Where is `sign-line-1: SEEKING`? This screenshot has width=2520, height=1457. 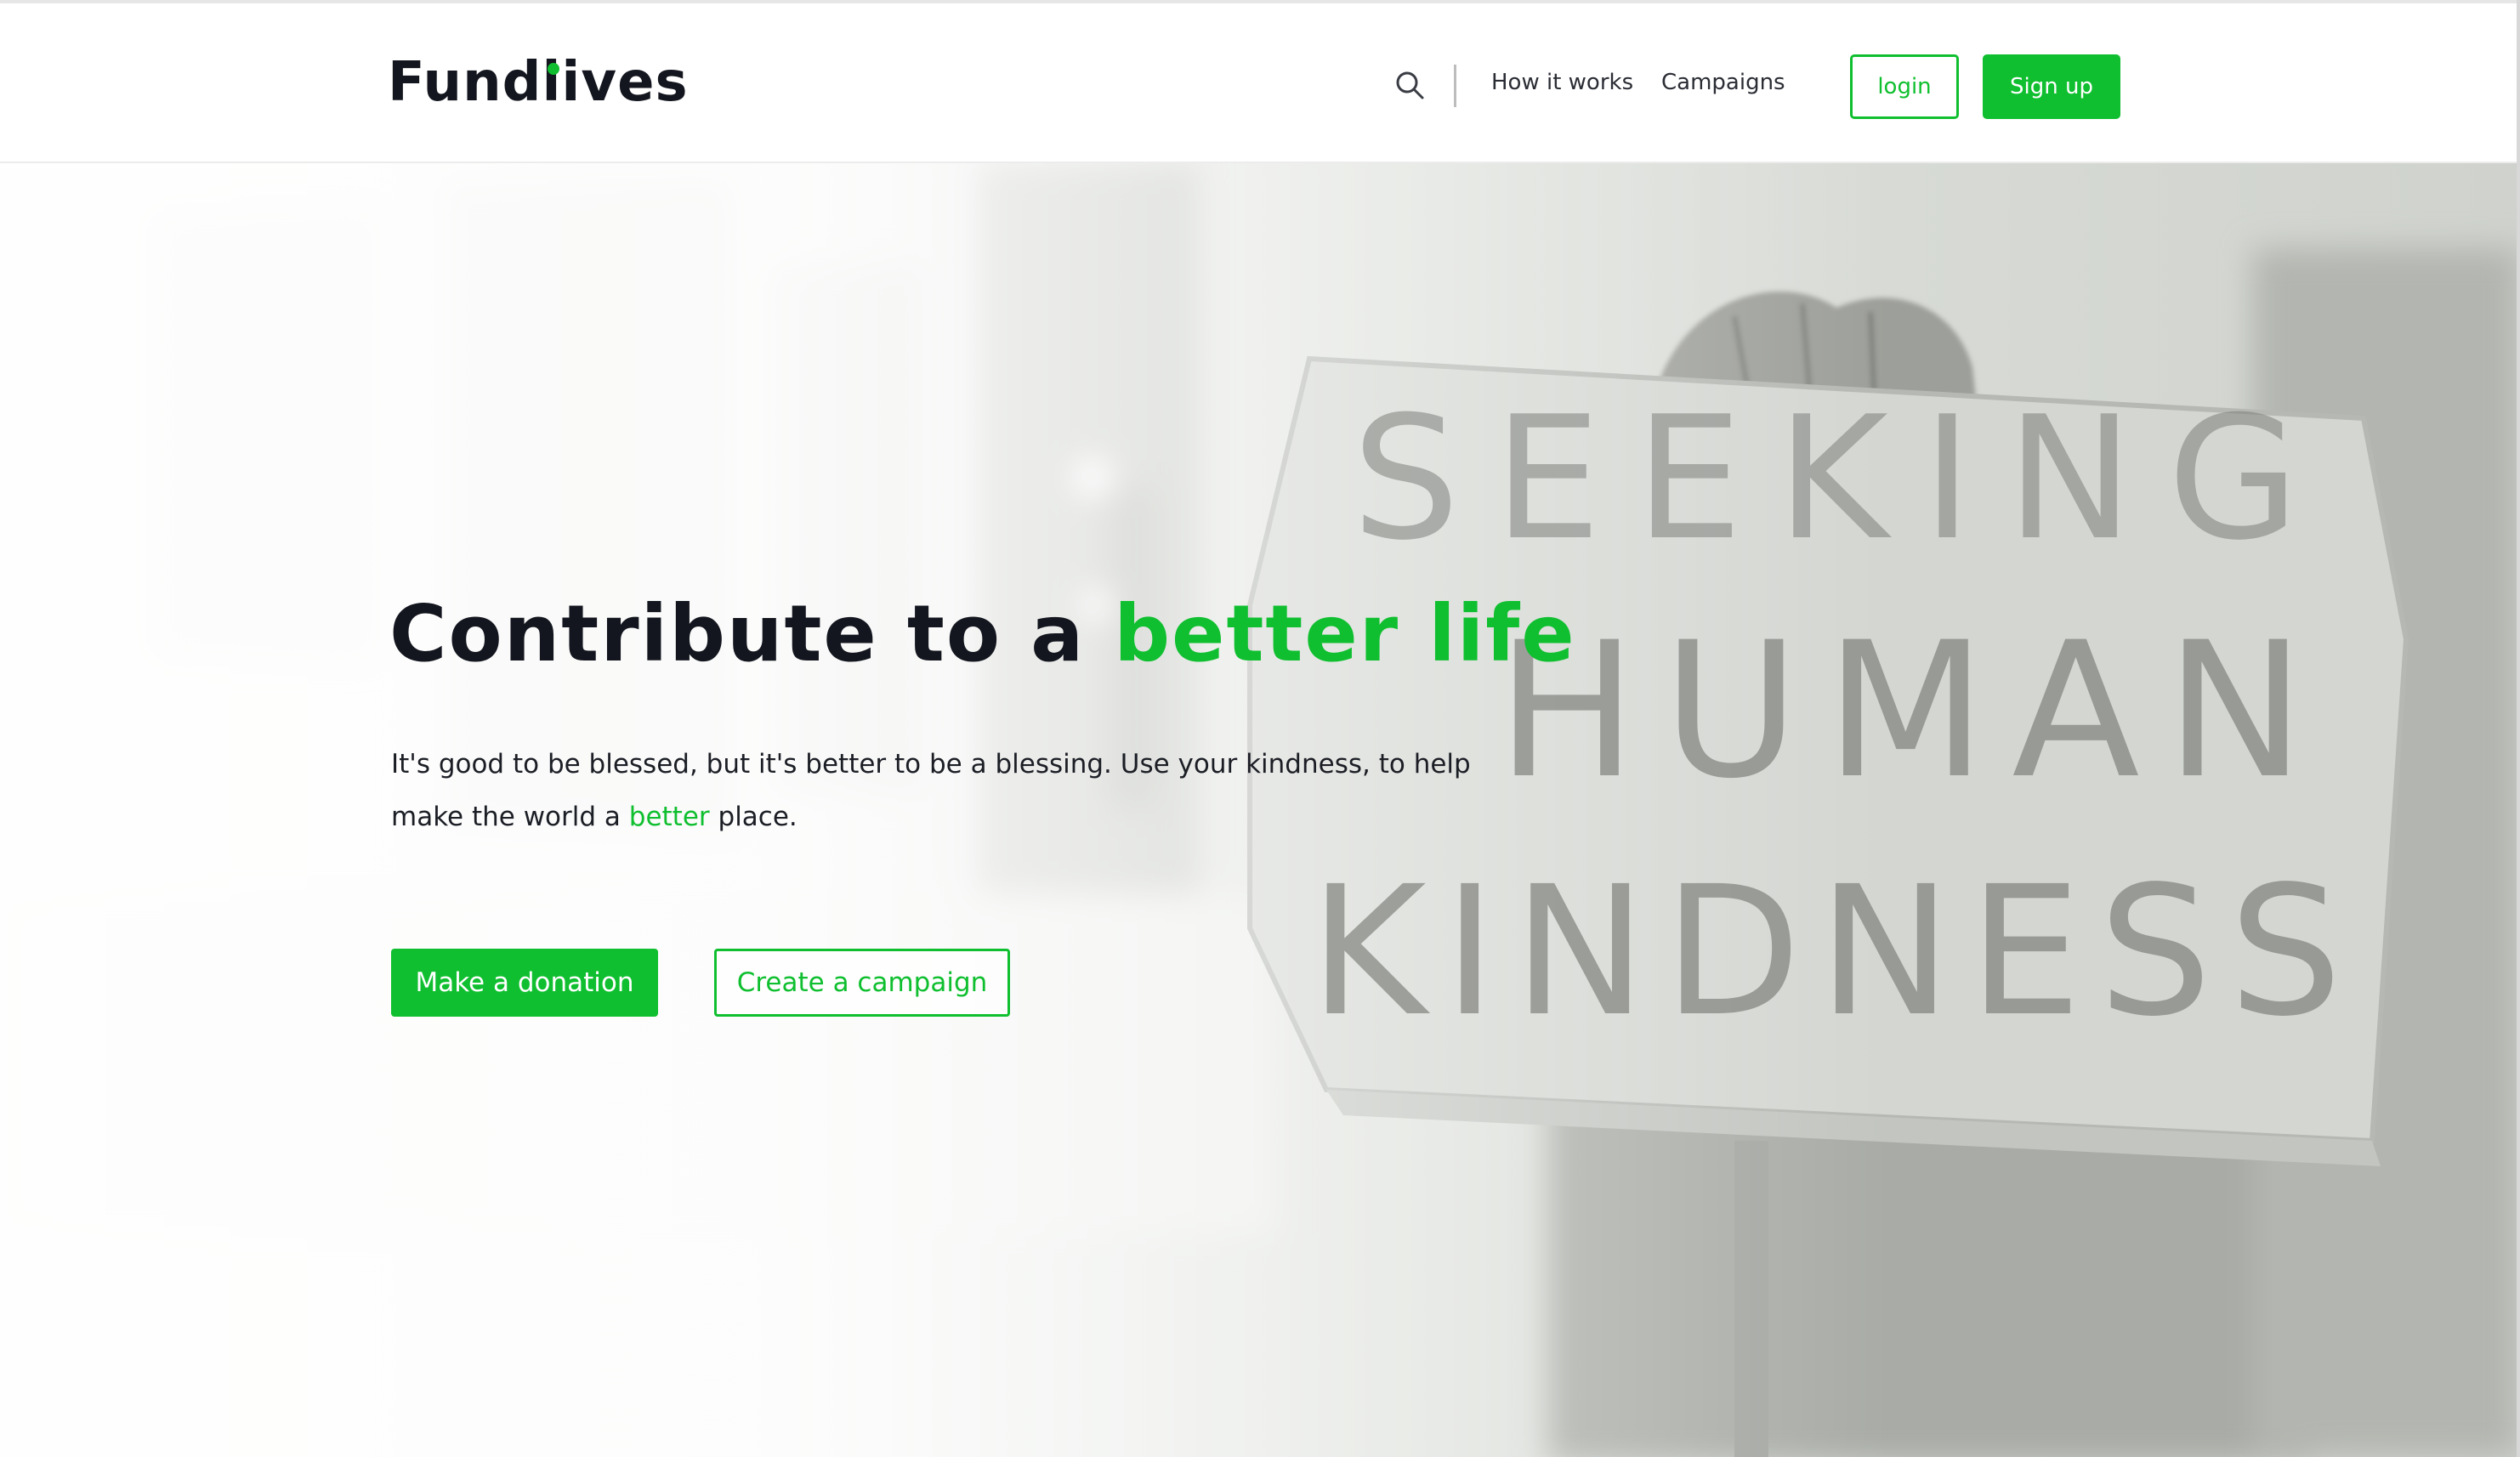
sign-line-1: SEEKING is located at coordinates (1842, 479).